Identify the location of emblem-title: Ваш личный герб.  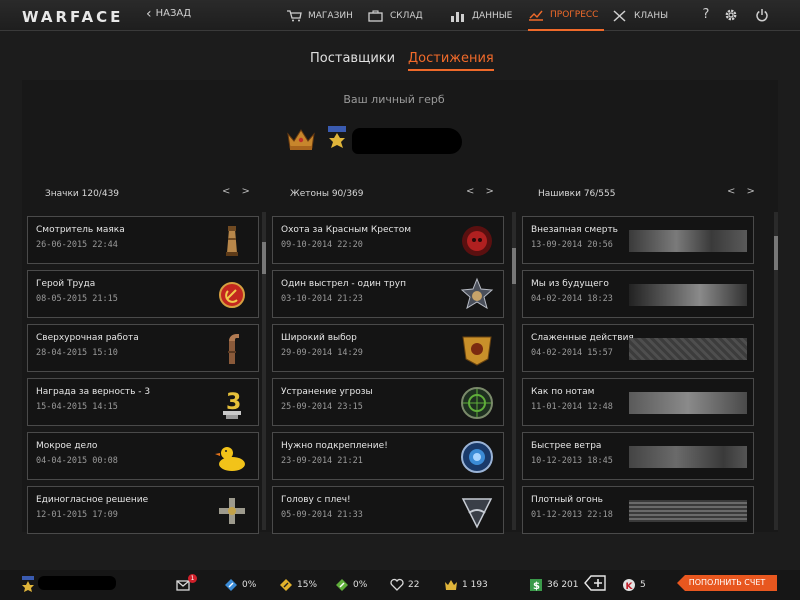
(394, 99).